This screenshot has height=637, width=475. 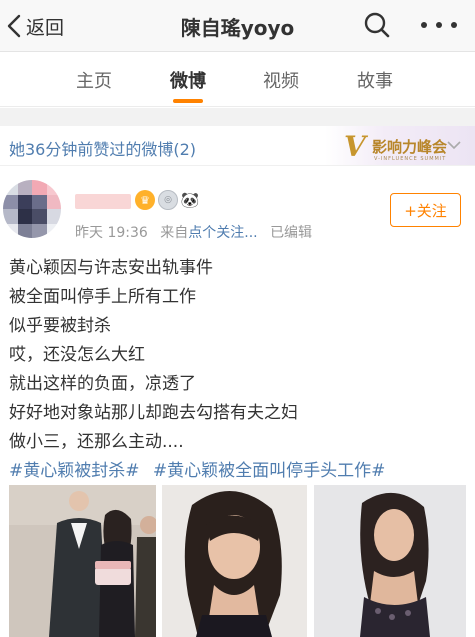 I want to click on search-icon, so click(x=377, y=25).